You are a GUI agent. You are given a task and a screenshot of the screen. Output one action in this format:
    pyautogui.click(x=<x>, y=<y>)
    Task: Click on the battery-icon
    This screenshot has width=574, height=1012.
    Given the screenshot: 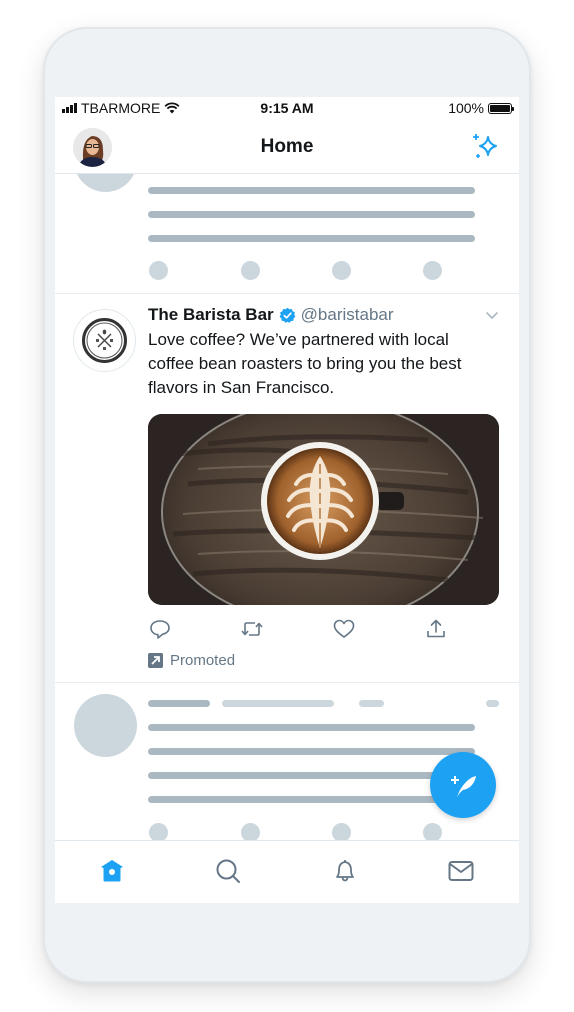 What is the action you would take?
    pyautogui.click(x=501, y=108)
    